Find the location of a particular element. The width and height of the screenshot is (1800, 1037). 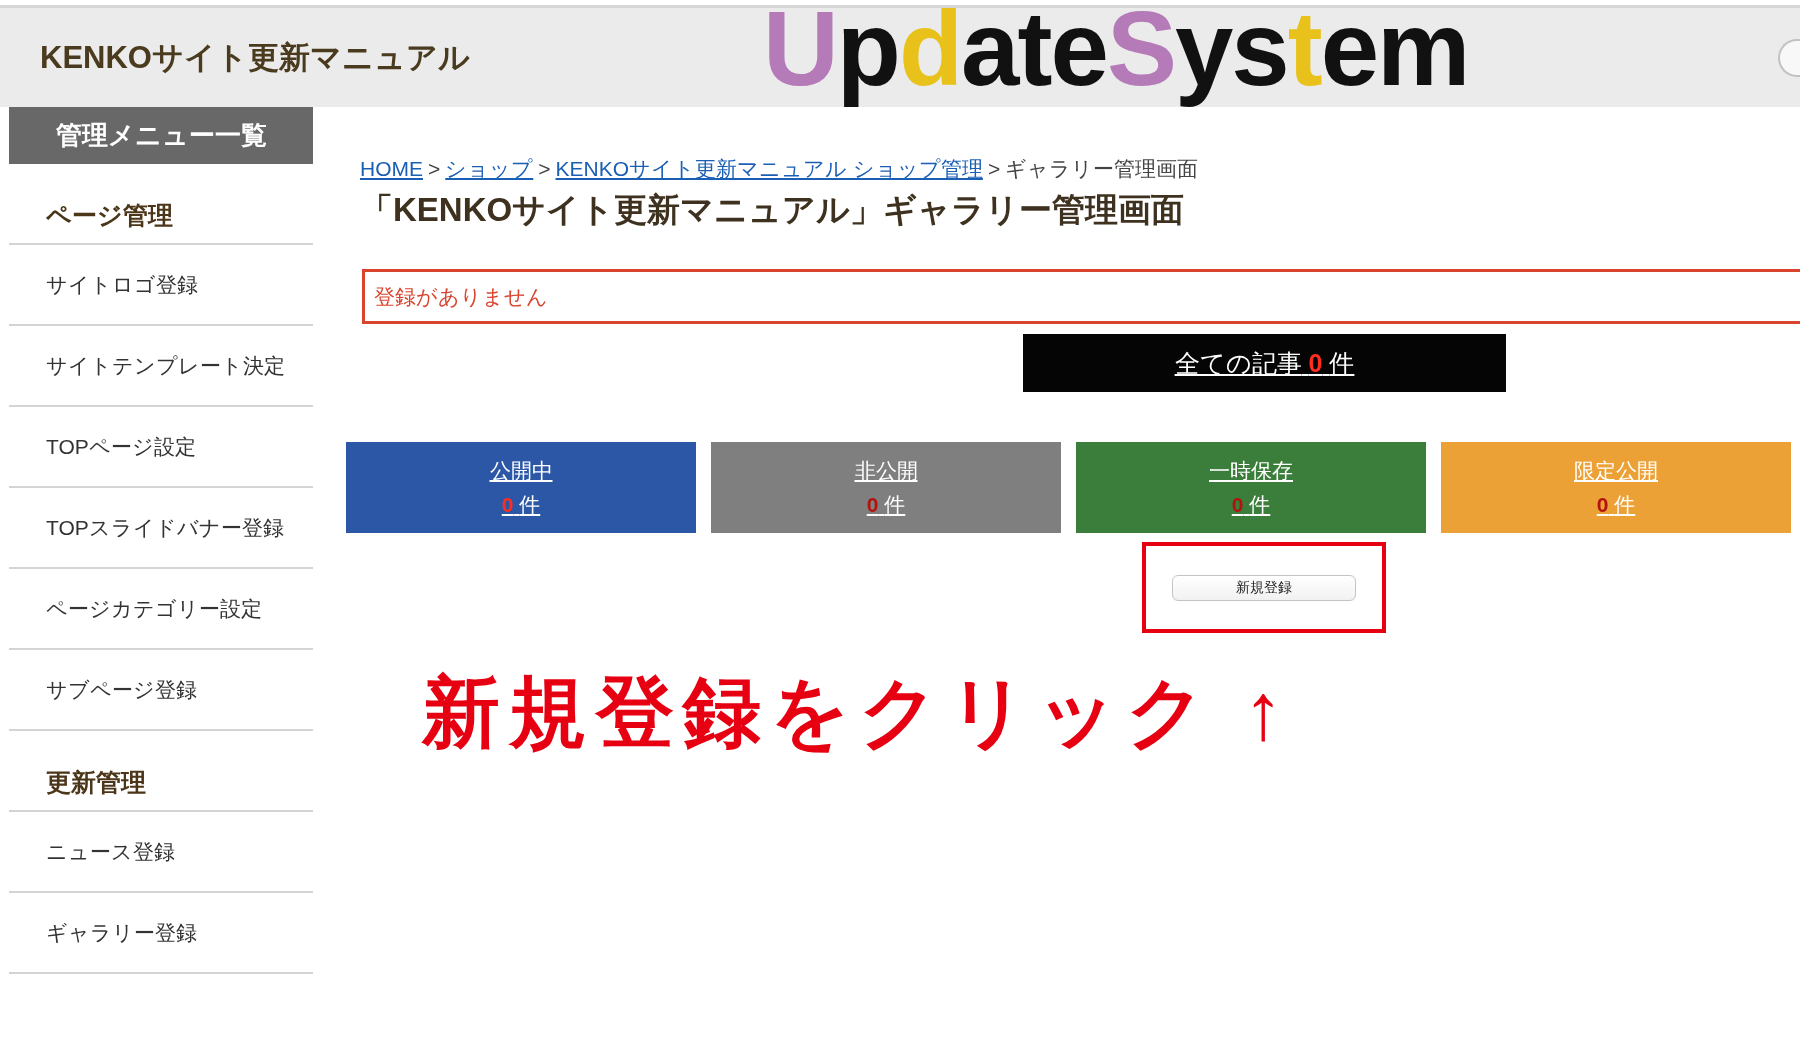

status-link: 公開中 is located at coordinates (521, 470).